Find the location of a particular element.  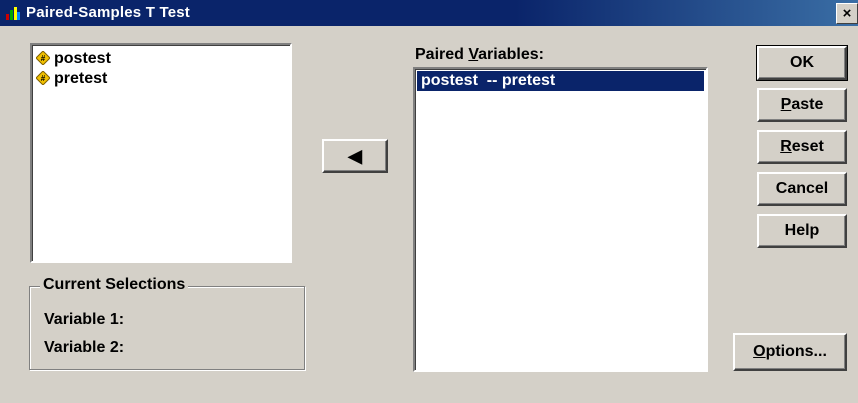

title-bar: Paired-Samples T Test × is located at coordinates (429, 13).